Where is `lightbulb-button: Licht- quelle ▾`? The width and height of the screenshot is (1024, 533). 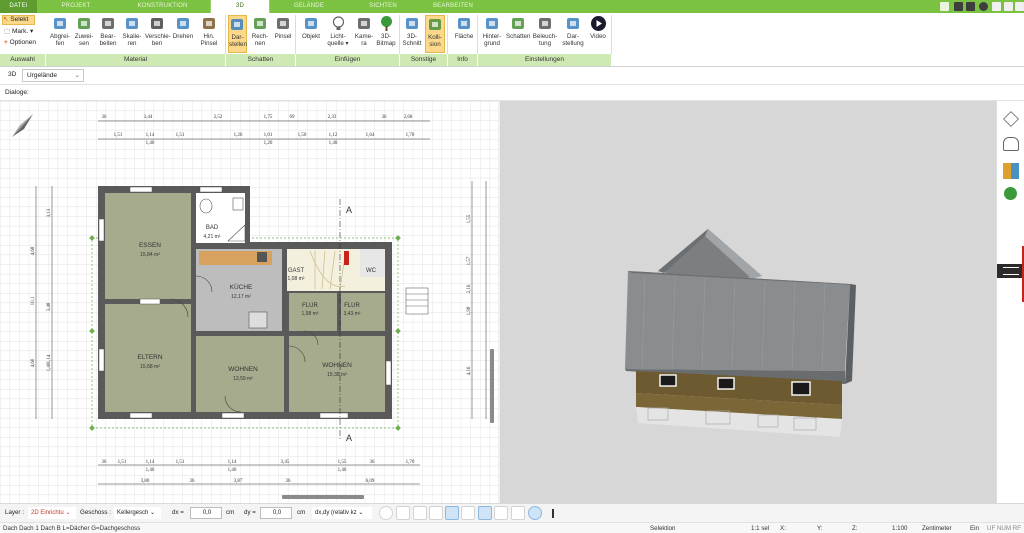 lightbulb-button: Licht- quelle ▾ is located at coordinates (338, 34).